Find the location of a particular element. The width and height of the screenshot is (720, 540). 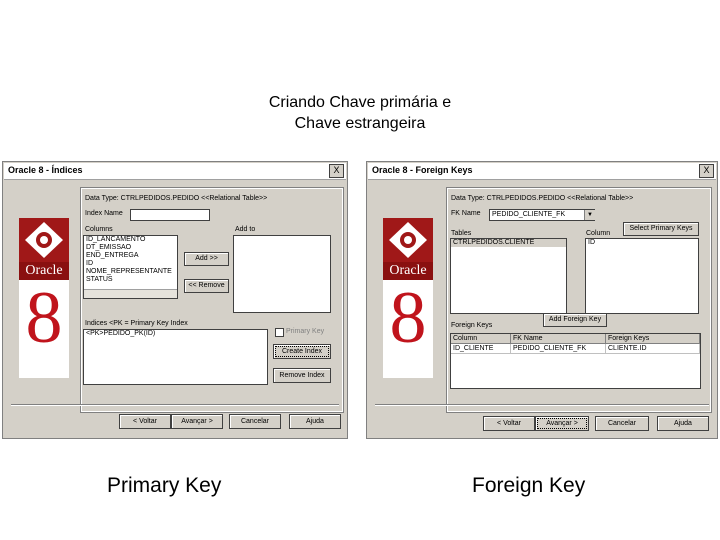

list-item: STATUS is located at coordinates (130, 280).